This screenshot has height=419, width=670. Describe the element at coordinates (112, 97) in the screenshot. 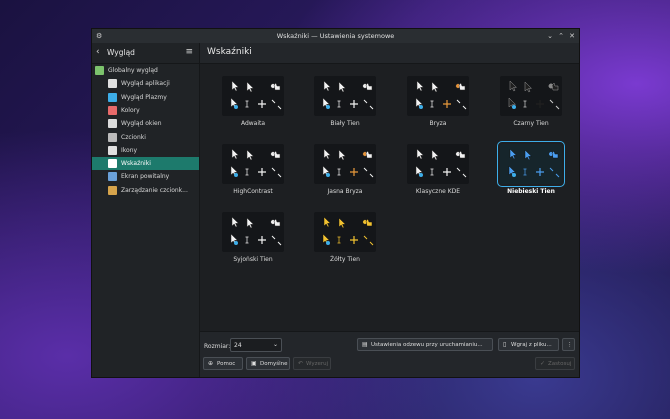

I see `plasma-icon` at that location.